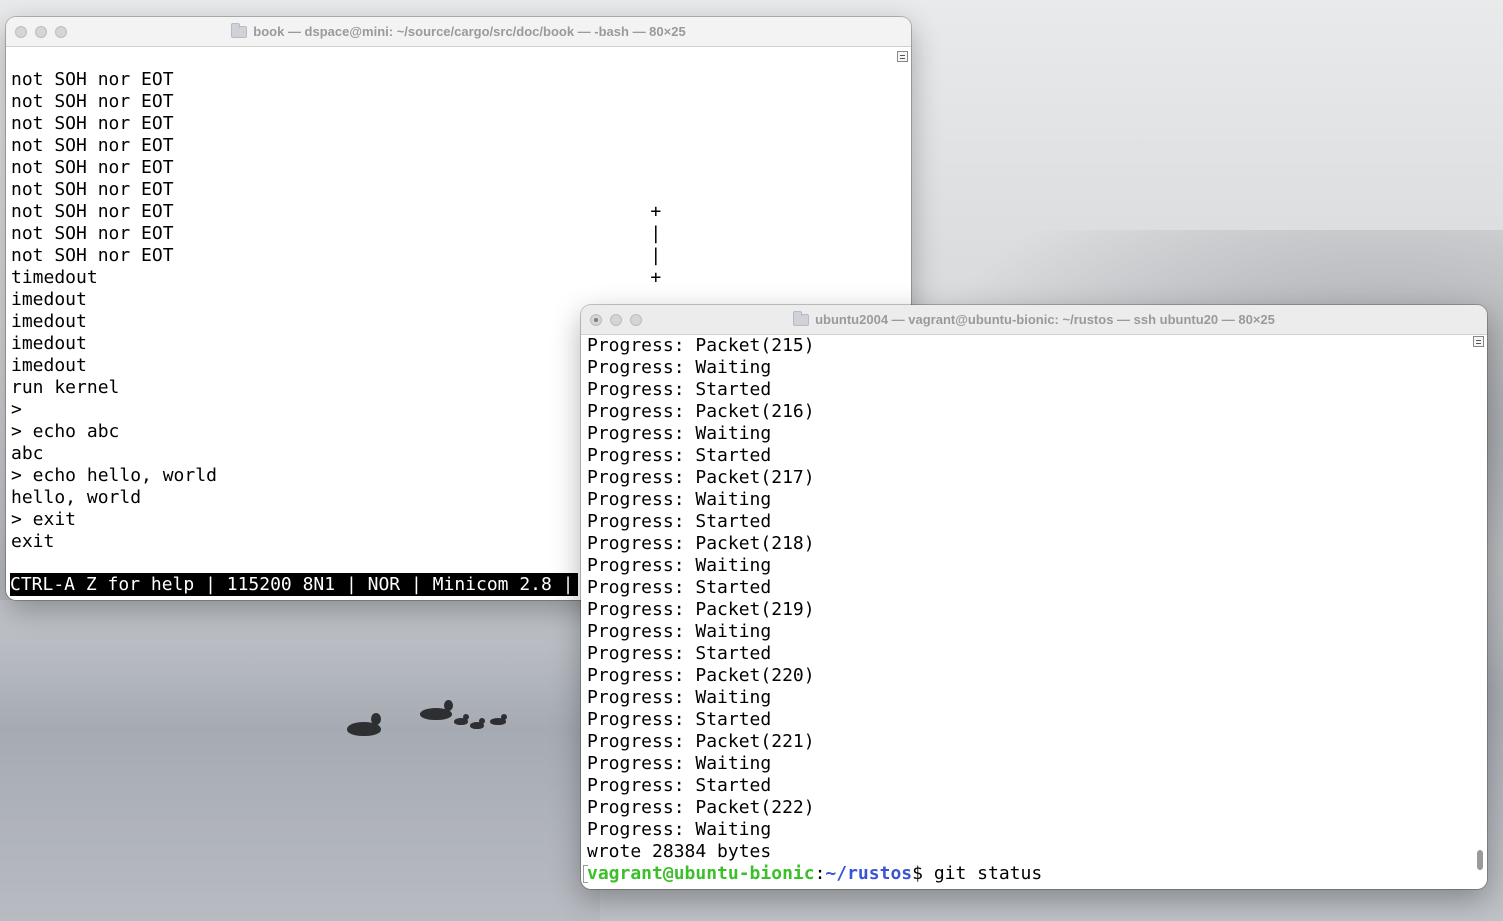  Describe the element at coordinates (701, 741) in the screenshot. I see `terminal-line: Progress: Packet(221)` at that location.